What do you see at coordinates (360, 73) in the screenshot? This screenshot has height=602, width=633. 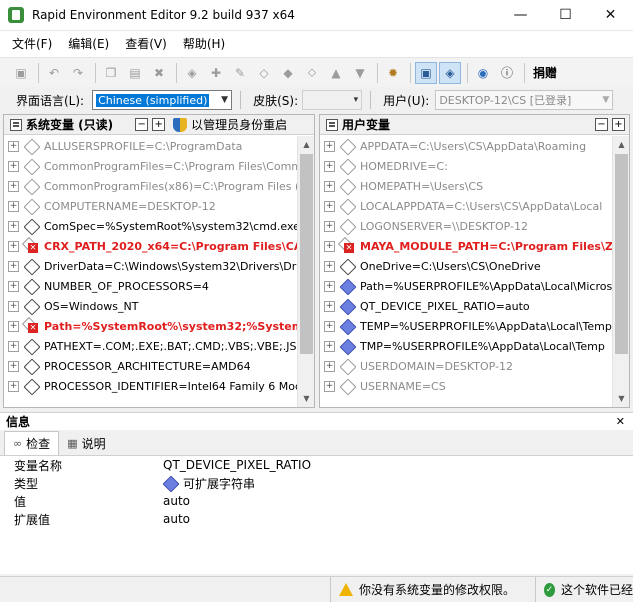 I see `move-down-icon: ▼` at bounding box center [360, 73].